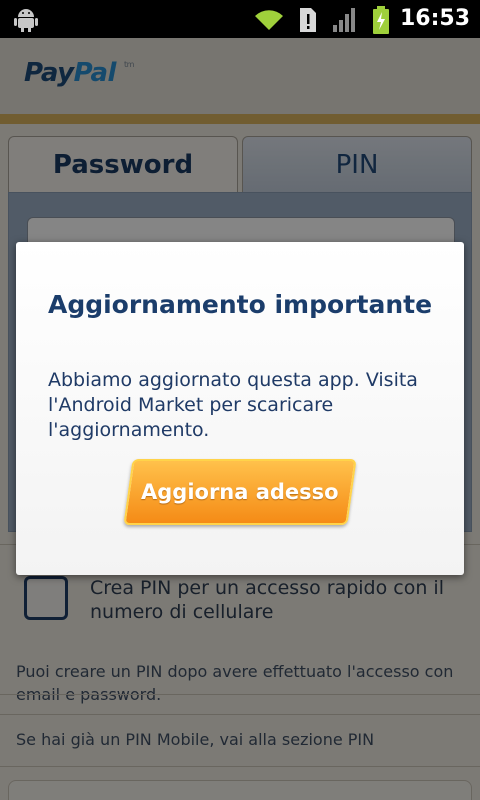 This screenshot has height=800, width=480. I want to click on clock: 16:53, so click(434, 18).